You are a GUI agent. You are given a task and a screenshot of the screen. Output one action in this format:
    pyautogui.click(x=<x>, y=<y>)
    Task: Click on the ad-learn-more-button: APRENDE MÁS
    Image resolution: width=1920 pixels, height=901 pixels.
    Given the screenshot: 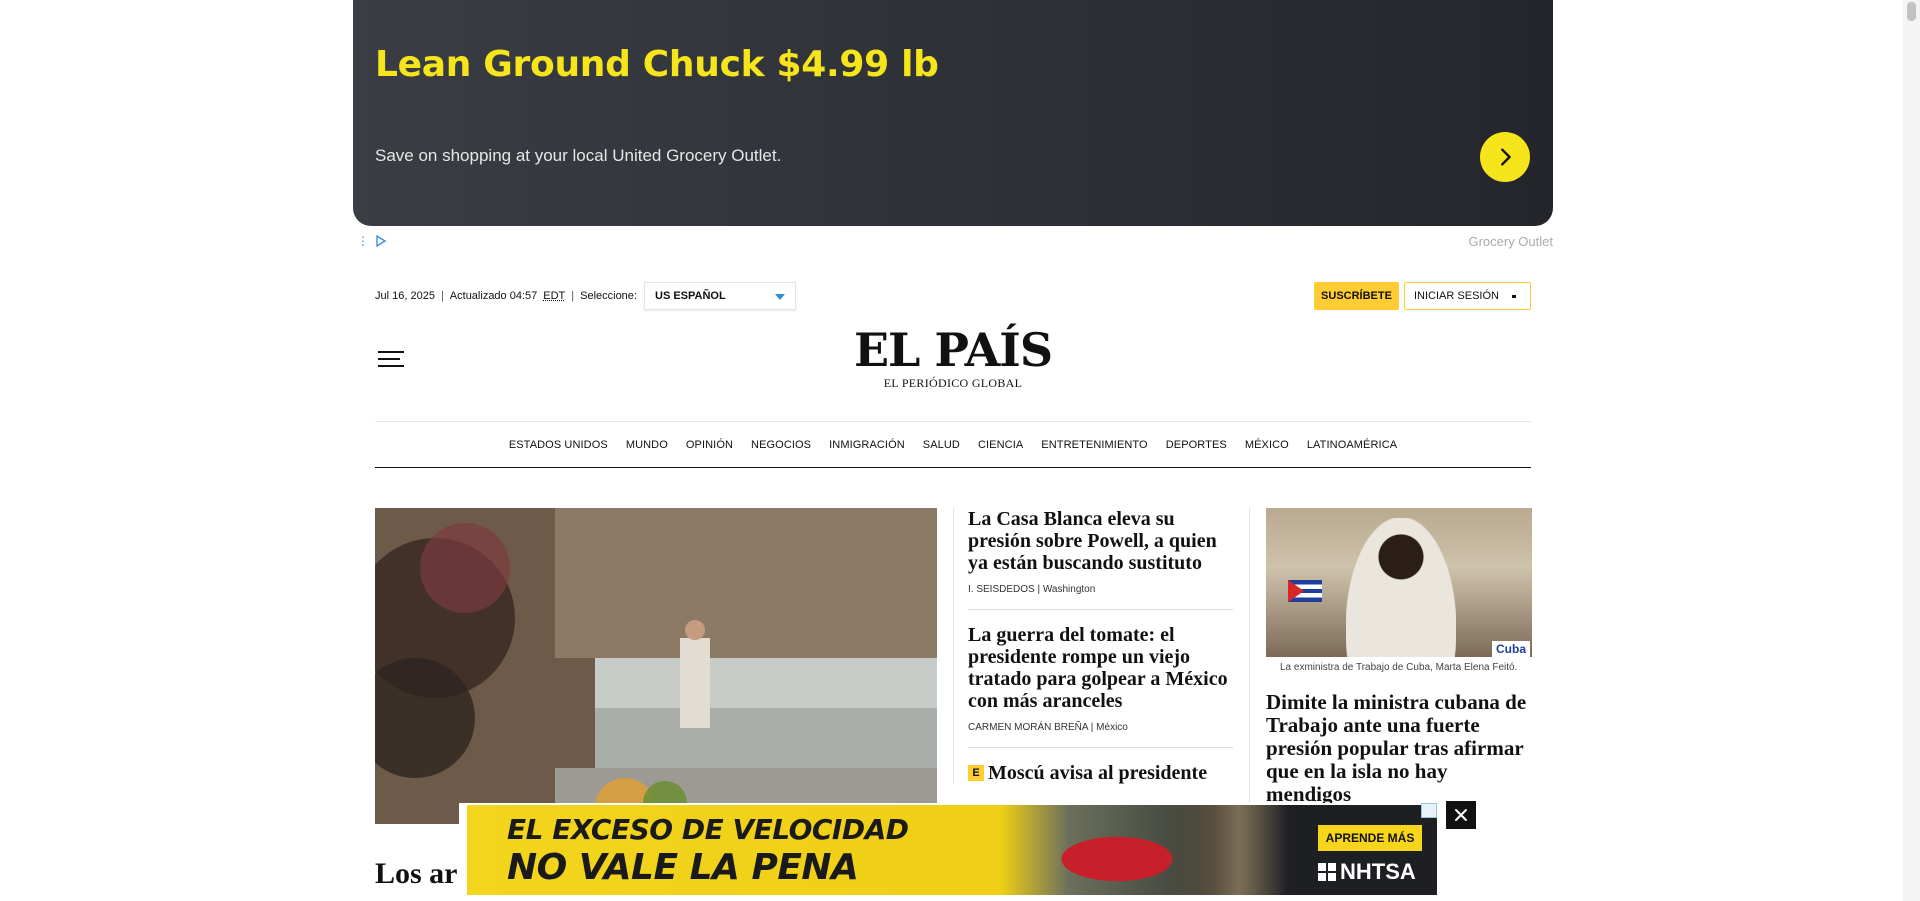 What is the action you would take?
    pyautogui.click(x=1370, y=838)
    